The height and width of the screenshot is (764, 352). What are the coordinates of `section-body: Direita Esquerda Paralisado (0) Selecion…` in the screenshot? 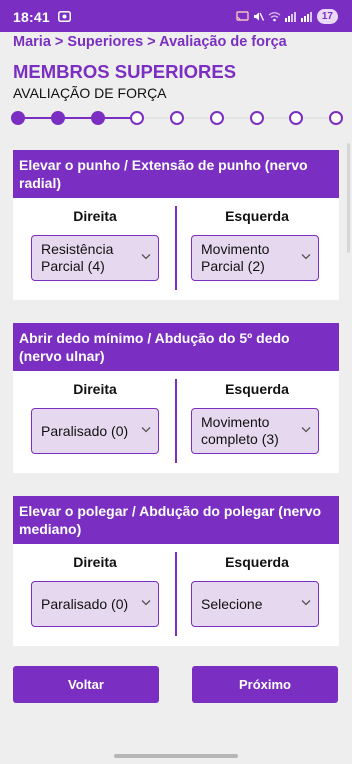 It's located at (176, 595).